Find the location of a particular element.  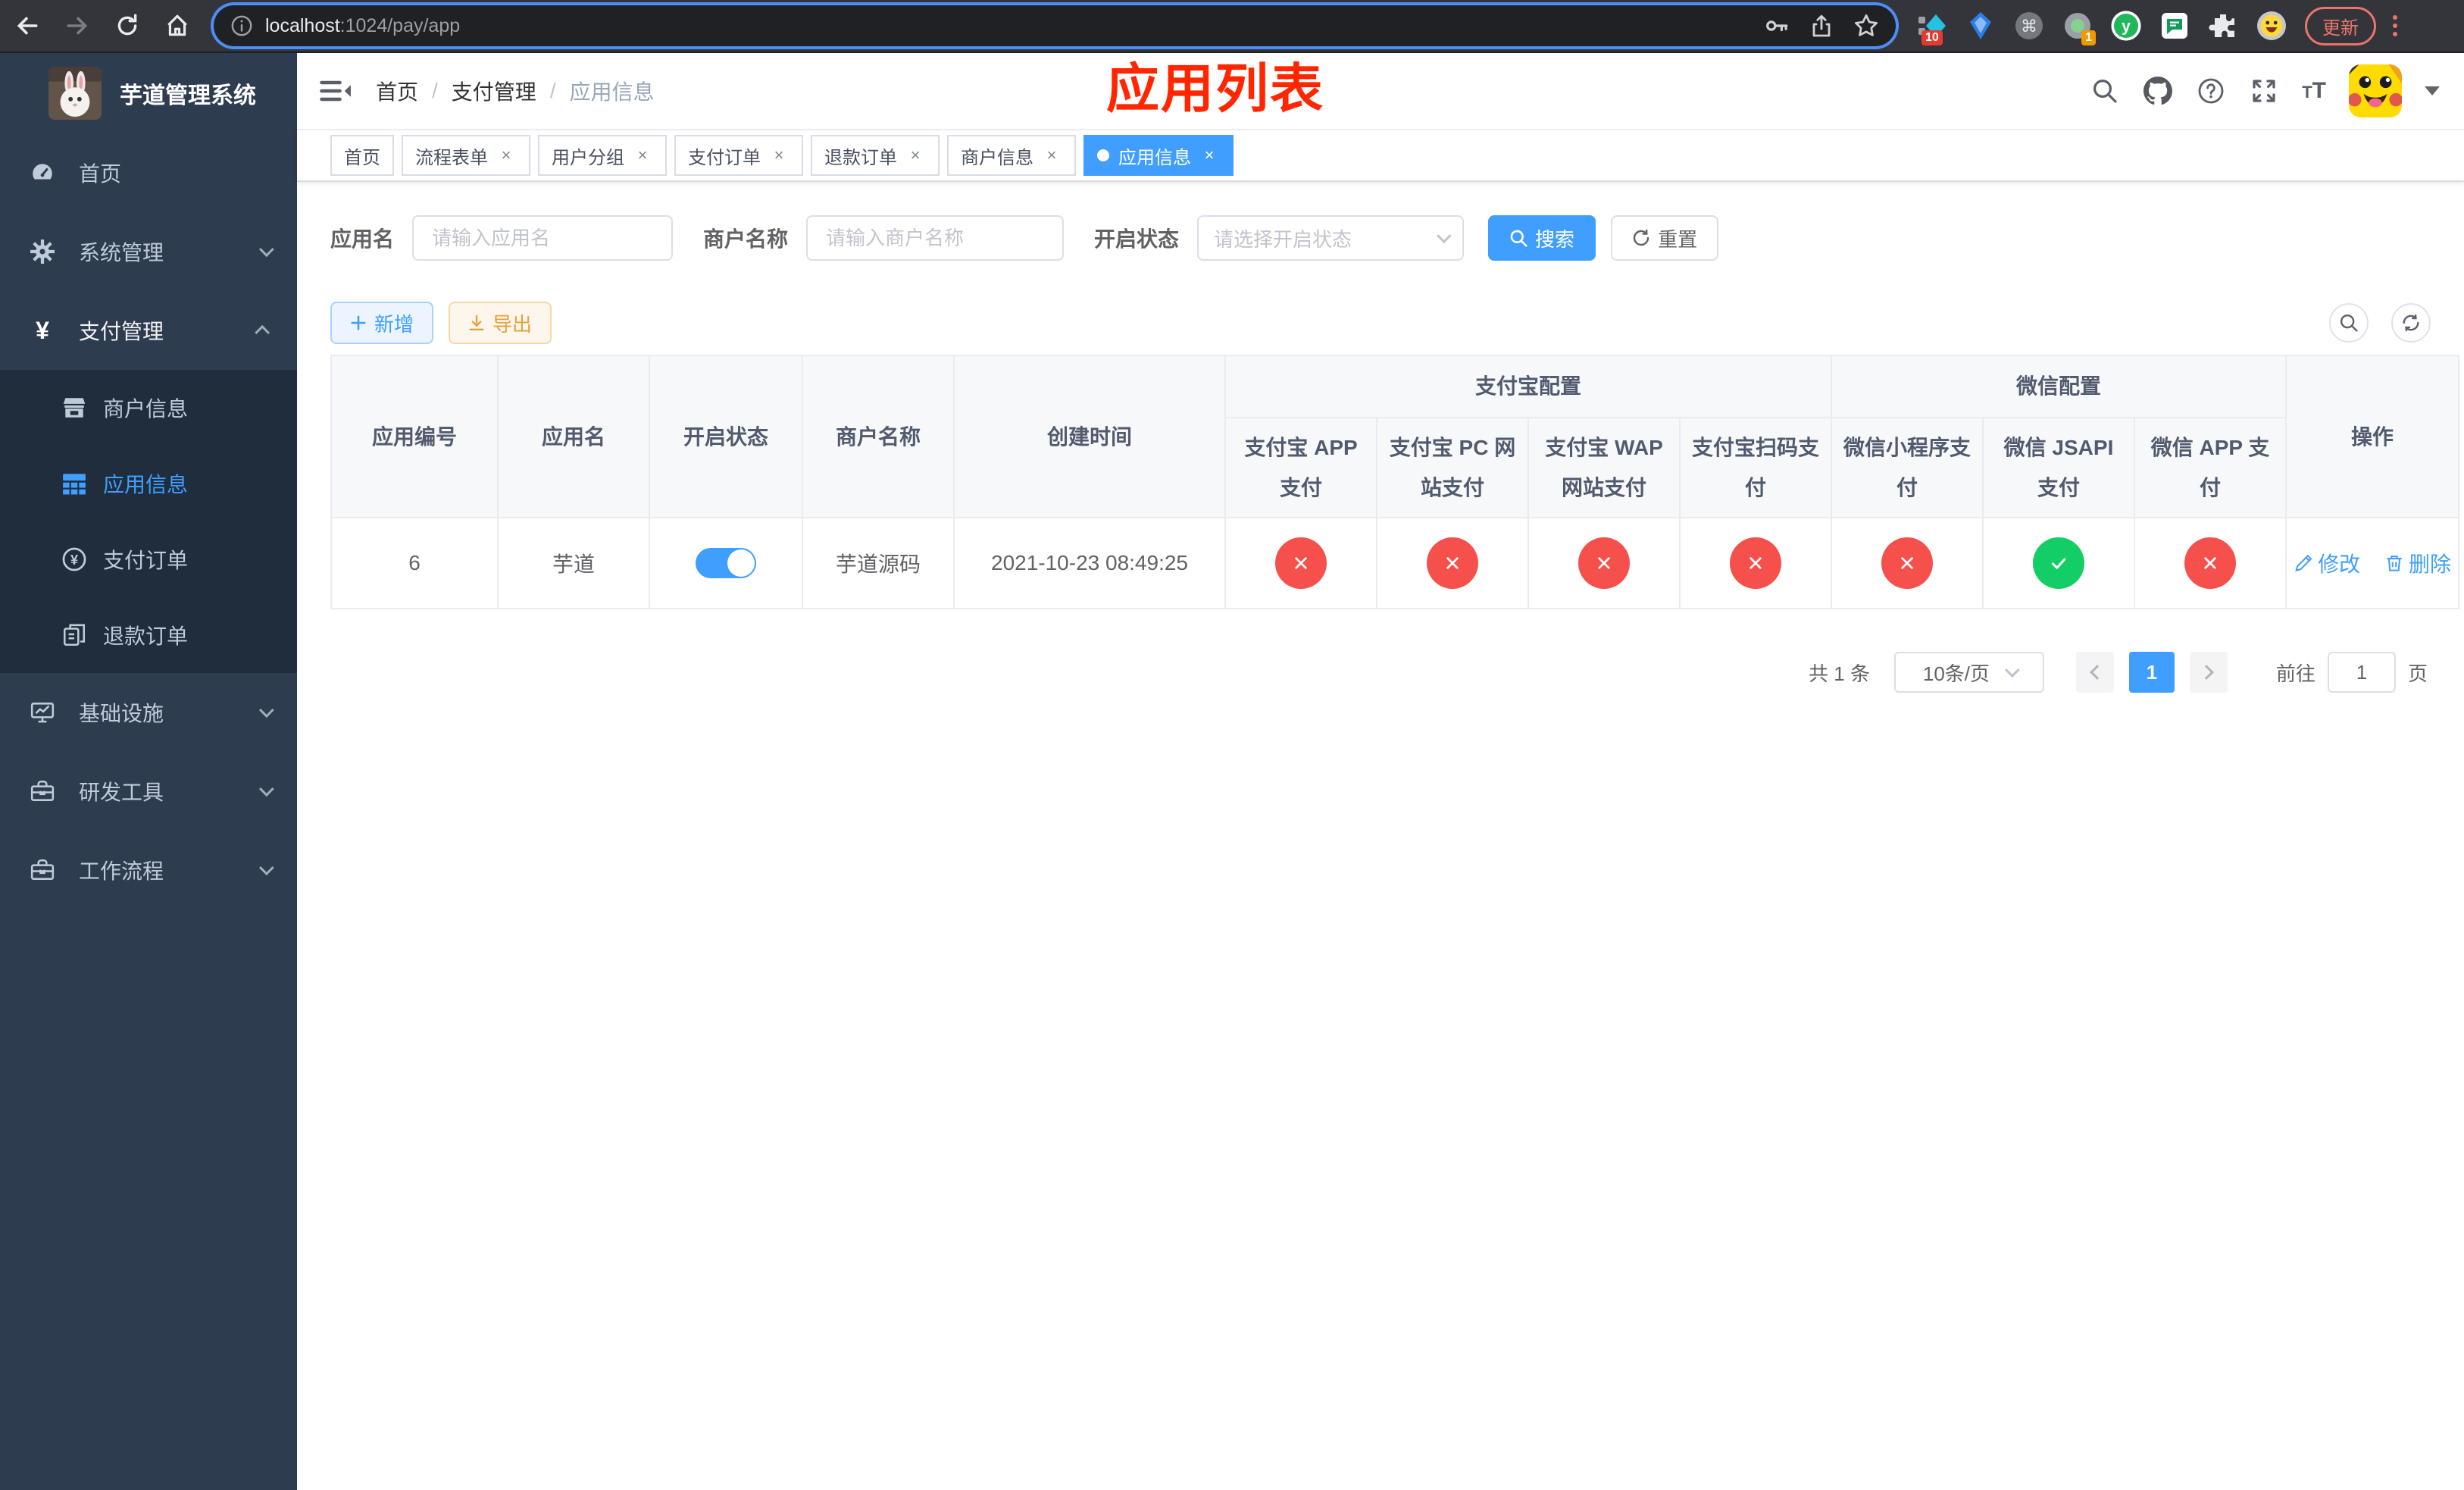

extension-emoji-icon is located at coordinates (2271, 26).